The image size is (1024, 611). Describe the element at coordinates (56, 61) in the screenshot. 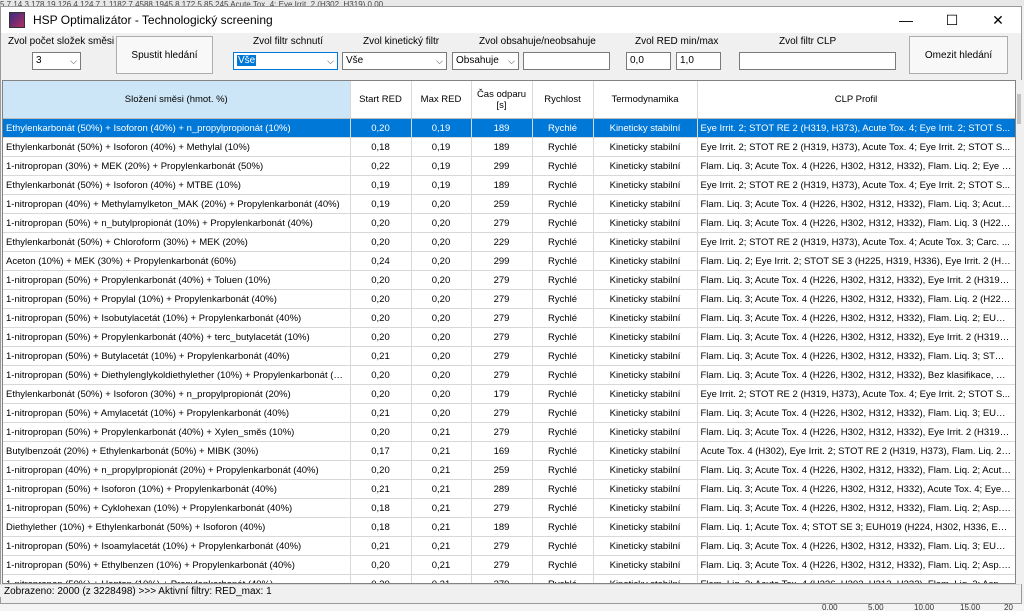

I see `component-count-combo: 3 ⌵` at that location.